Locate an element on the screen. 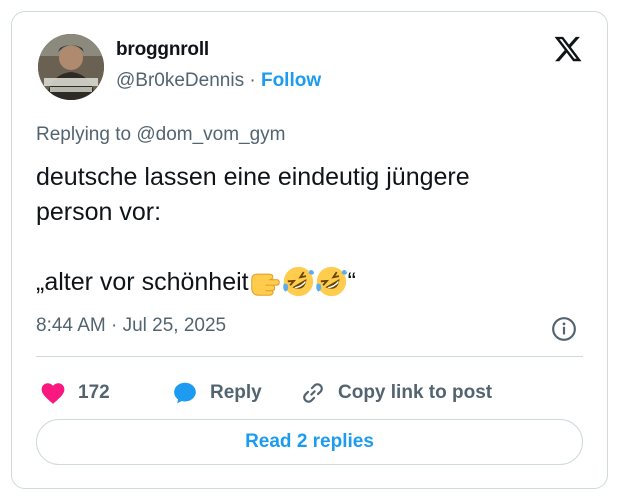 The image size is (620, 502). backhand-index-pointing-right-emoji is located at coordinates (265, 284).